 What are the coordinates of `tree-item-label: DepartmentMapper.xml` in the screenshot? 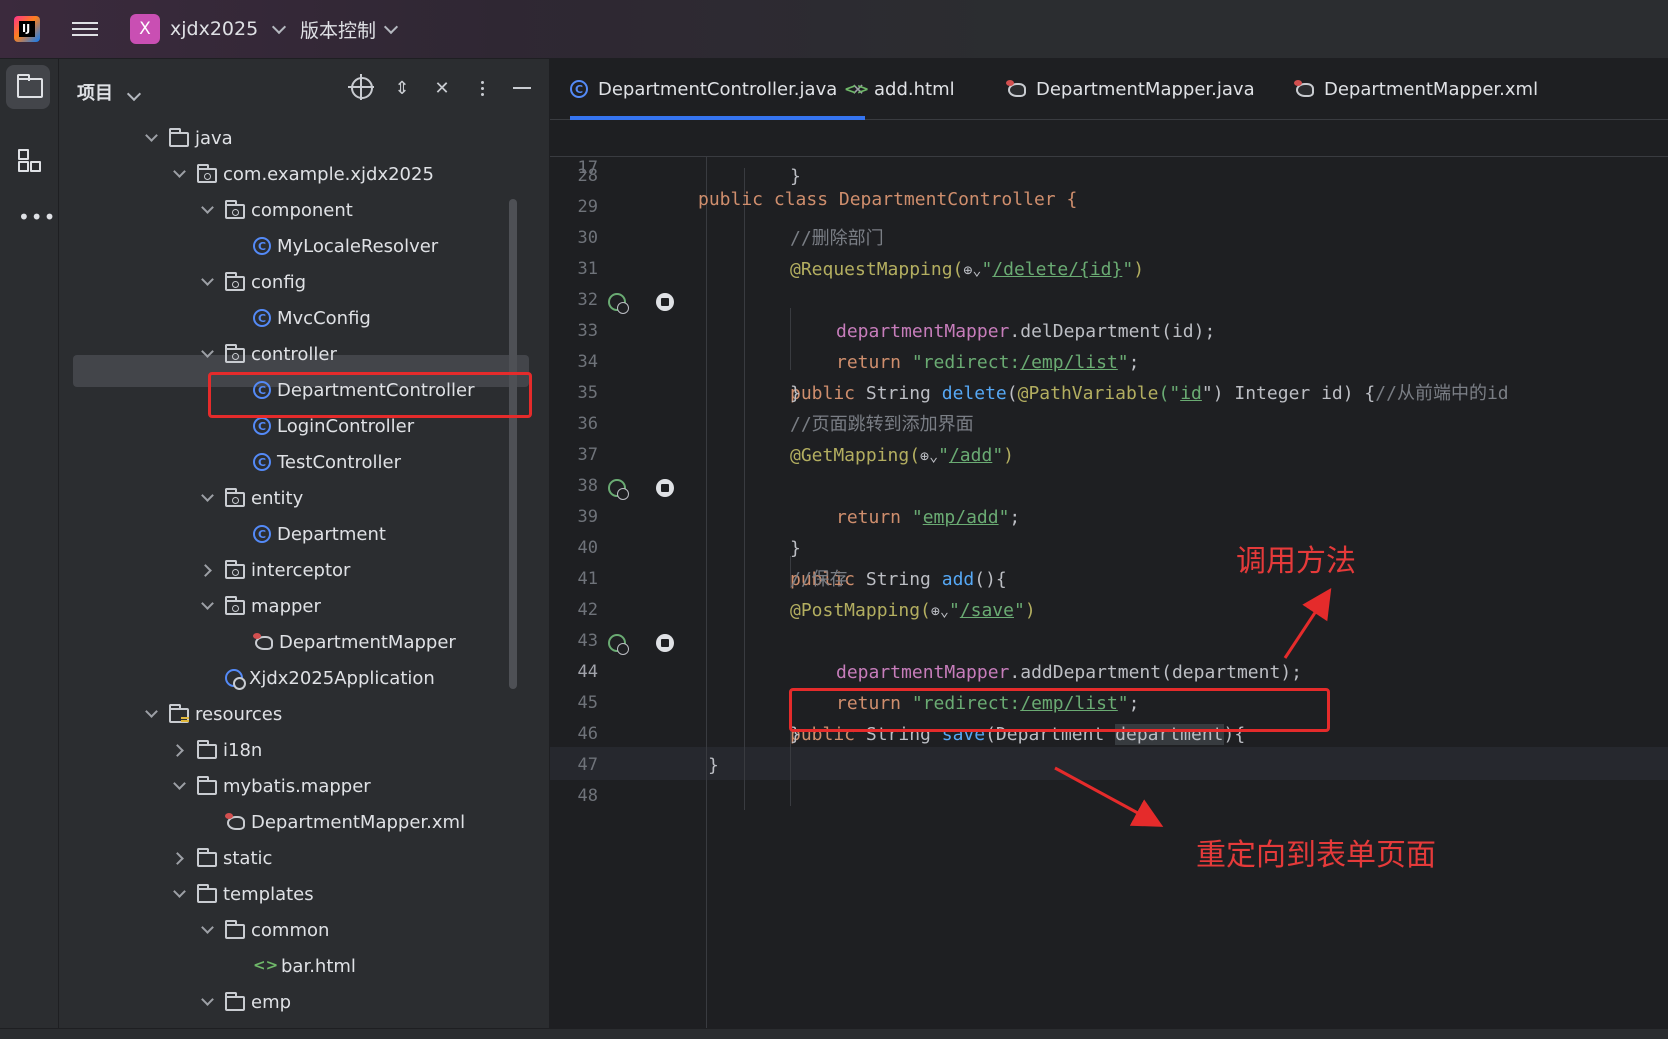 It's located at (358, 822).